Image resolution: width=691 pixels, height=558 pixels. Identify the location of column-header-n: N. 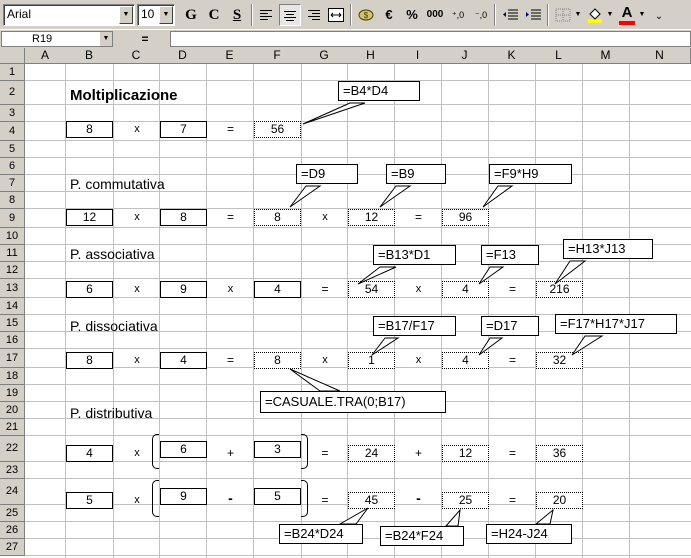
(660, 56).